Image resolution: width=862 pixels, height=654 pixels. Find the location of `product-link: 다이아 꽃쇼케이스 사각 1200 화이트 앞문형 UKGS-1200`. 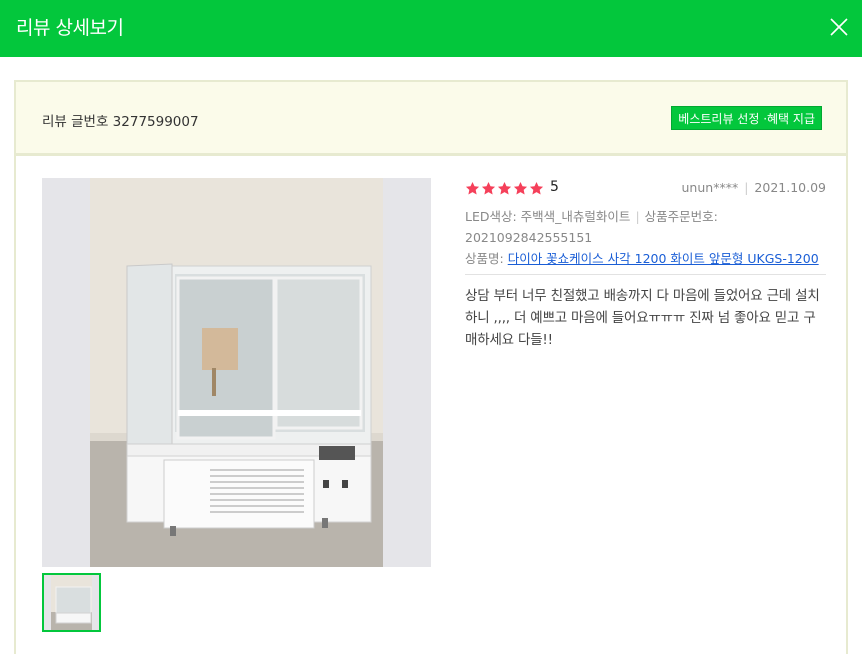

product-link: 다이아 꽃쇼케이스 사각 1200 화이트 앞문형 UKGS-1200 is located at coordinates (663, 258).